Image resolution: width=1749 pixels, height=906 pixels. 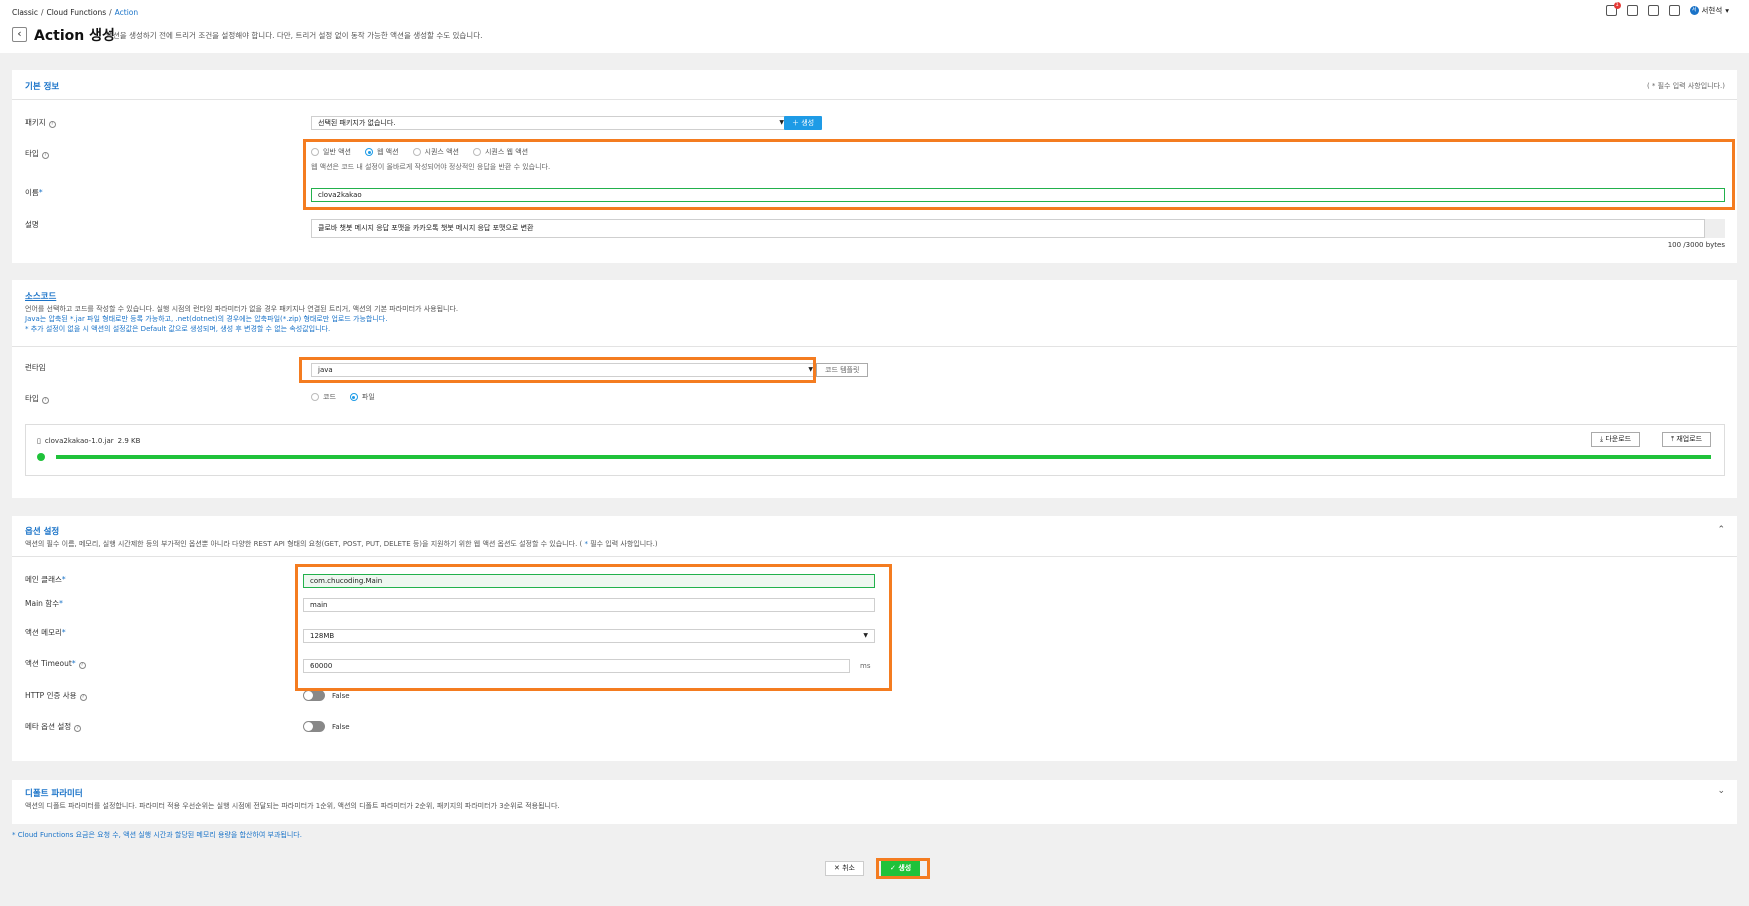 I want to click on cancel-button: ✕ 취소, so click(x=844, y=868).